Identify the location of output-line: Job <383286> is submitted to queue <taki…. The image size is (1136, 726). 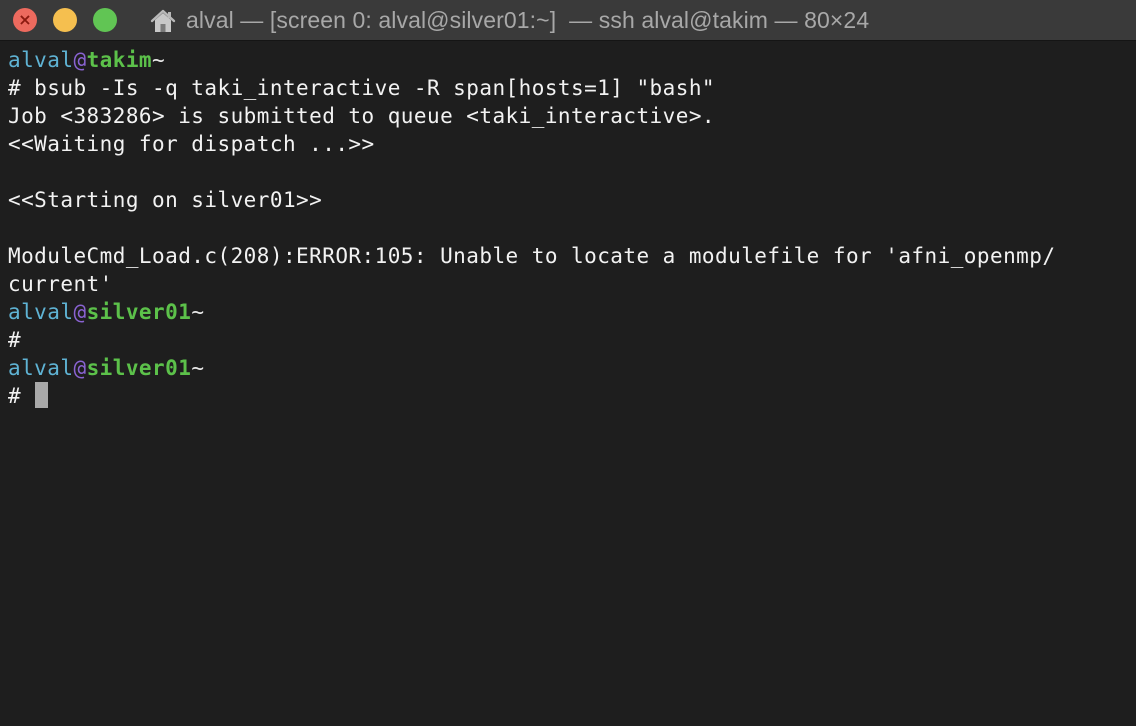
(362, 116).